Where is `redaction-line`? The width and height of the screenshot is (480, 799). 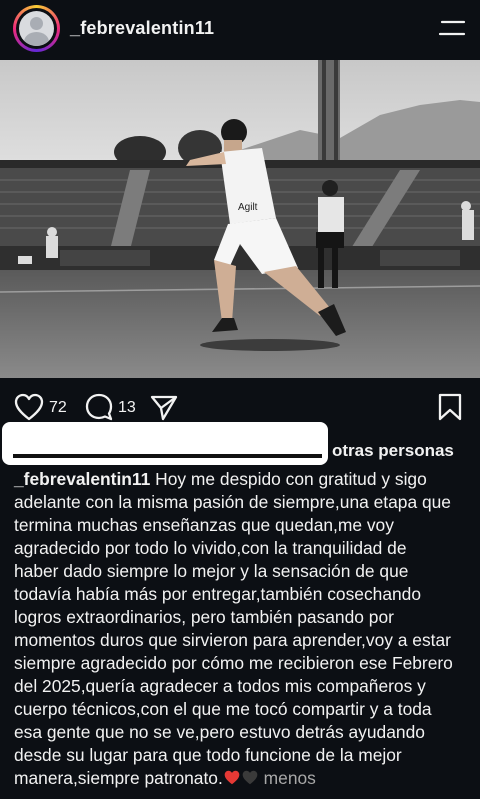 redaction-line is located at coordinates (167, 456).